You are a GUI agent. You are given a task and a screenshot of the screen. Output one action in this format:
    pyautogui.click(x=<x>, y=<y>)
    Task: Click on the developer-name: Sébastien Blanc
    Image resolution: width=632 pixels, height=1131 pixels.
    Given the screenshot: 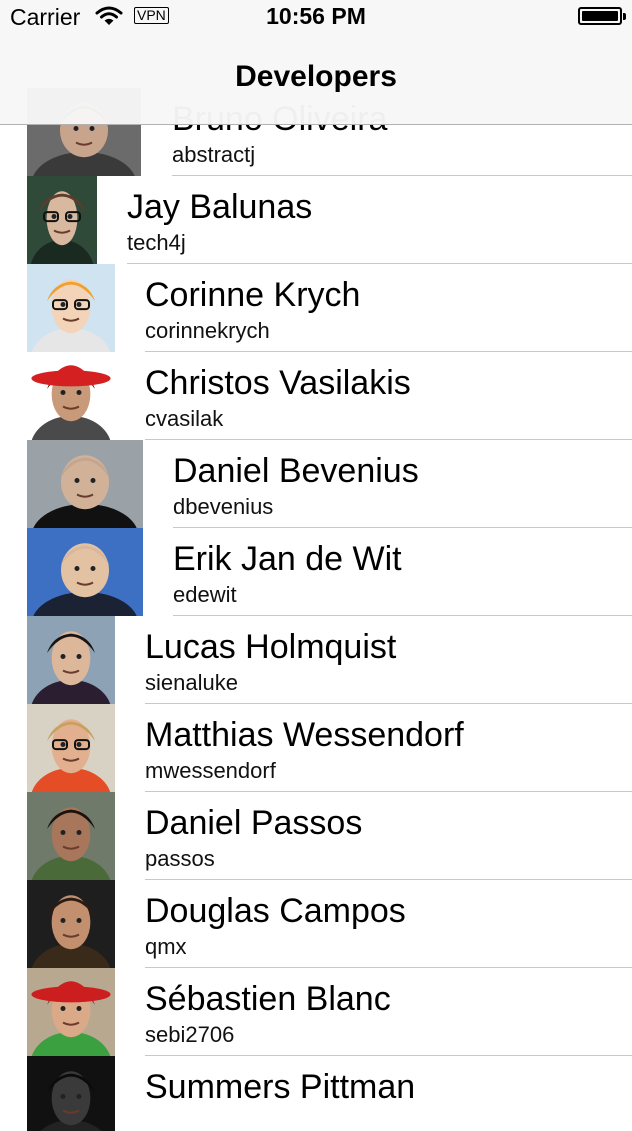 What is the action you would take?
    pyautogui.click(x=268, y=999)
    